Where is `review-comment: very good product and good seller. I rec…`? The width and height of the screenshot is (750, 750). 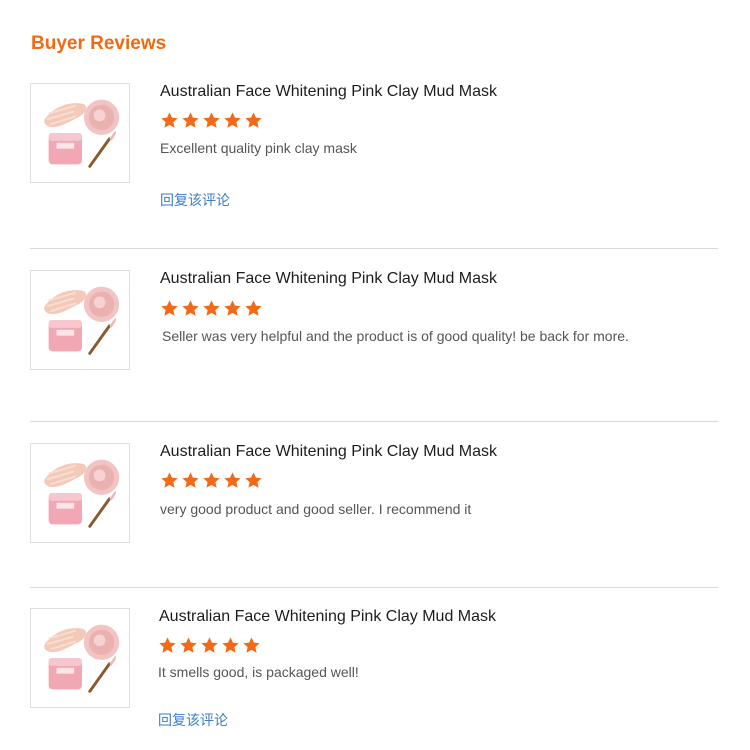 review-comment: very good product and good seller. I rec… is located at coordinates (316, 509).